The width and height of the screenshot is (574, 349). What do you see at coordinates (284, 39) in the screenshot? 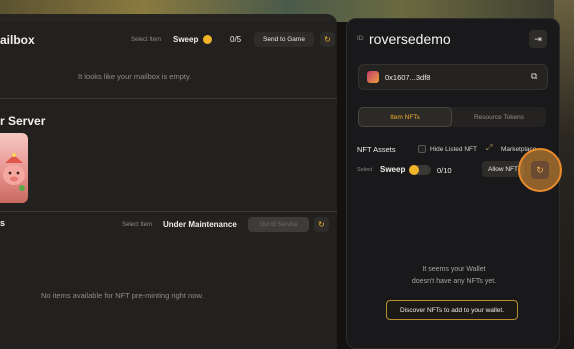
I see `send-to-game-button: Send to Game` at bounding box center [284, 39].